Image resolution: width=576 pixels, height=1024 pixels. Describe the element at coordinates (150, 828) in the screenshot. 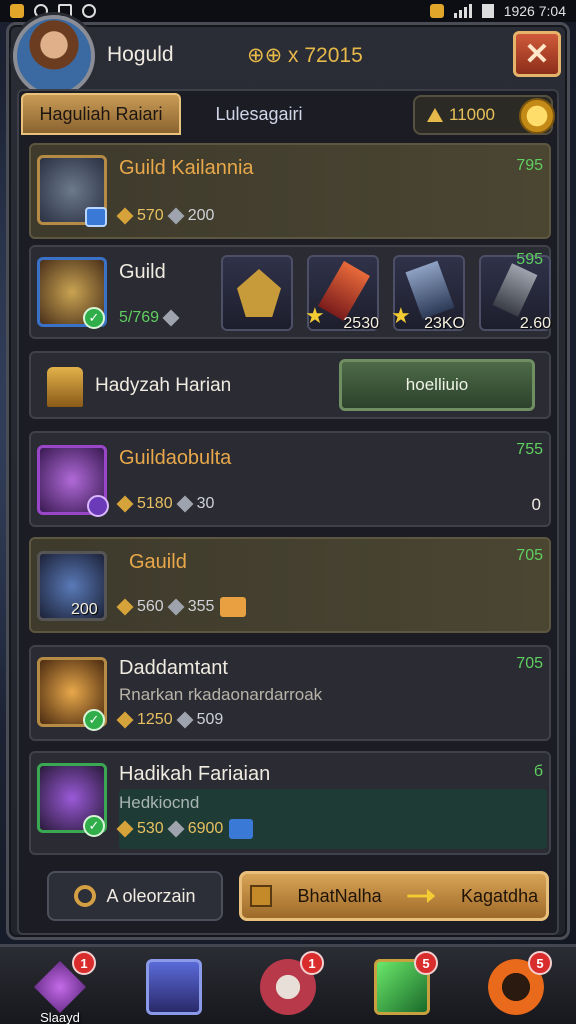

I see `gold-stat: 530` at that location.